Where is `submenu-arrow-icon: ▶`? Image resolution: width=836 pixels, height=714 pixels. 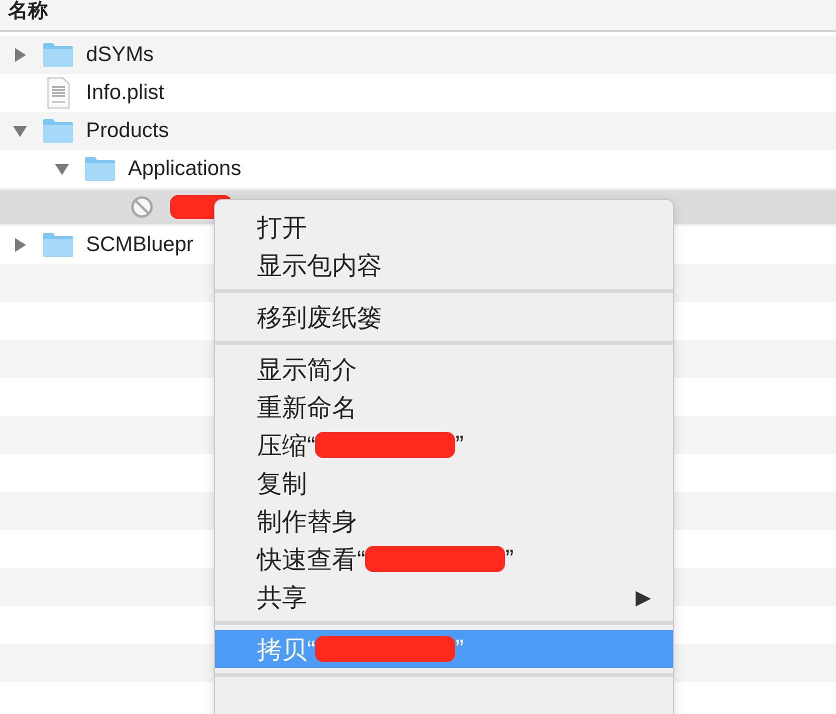 submenu-arrow-icon: ▶ is located at coordinates (643, 597).